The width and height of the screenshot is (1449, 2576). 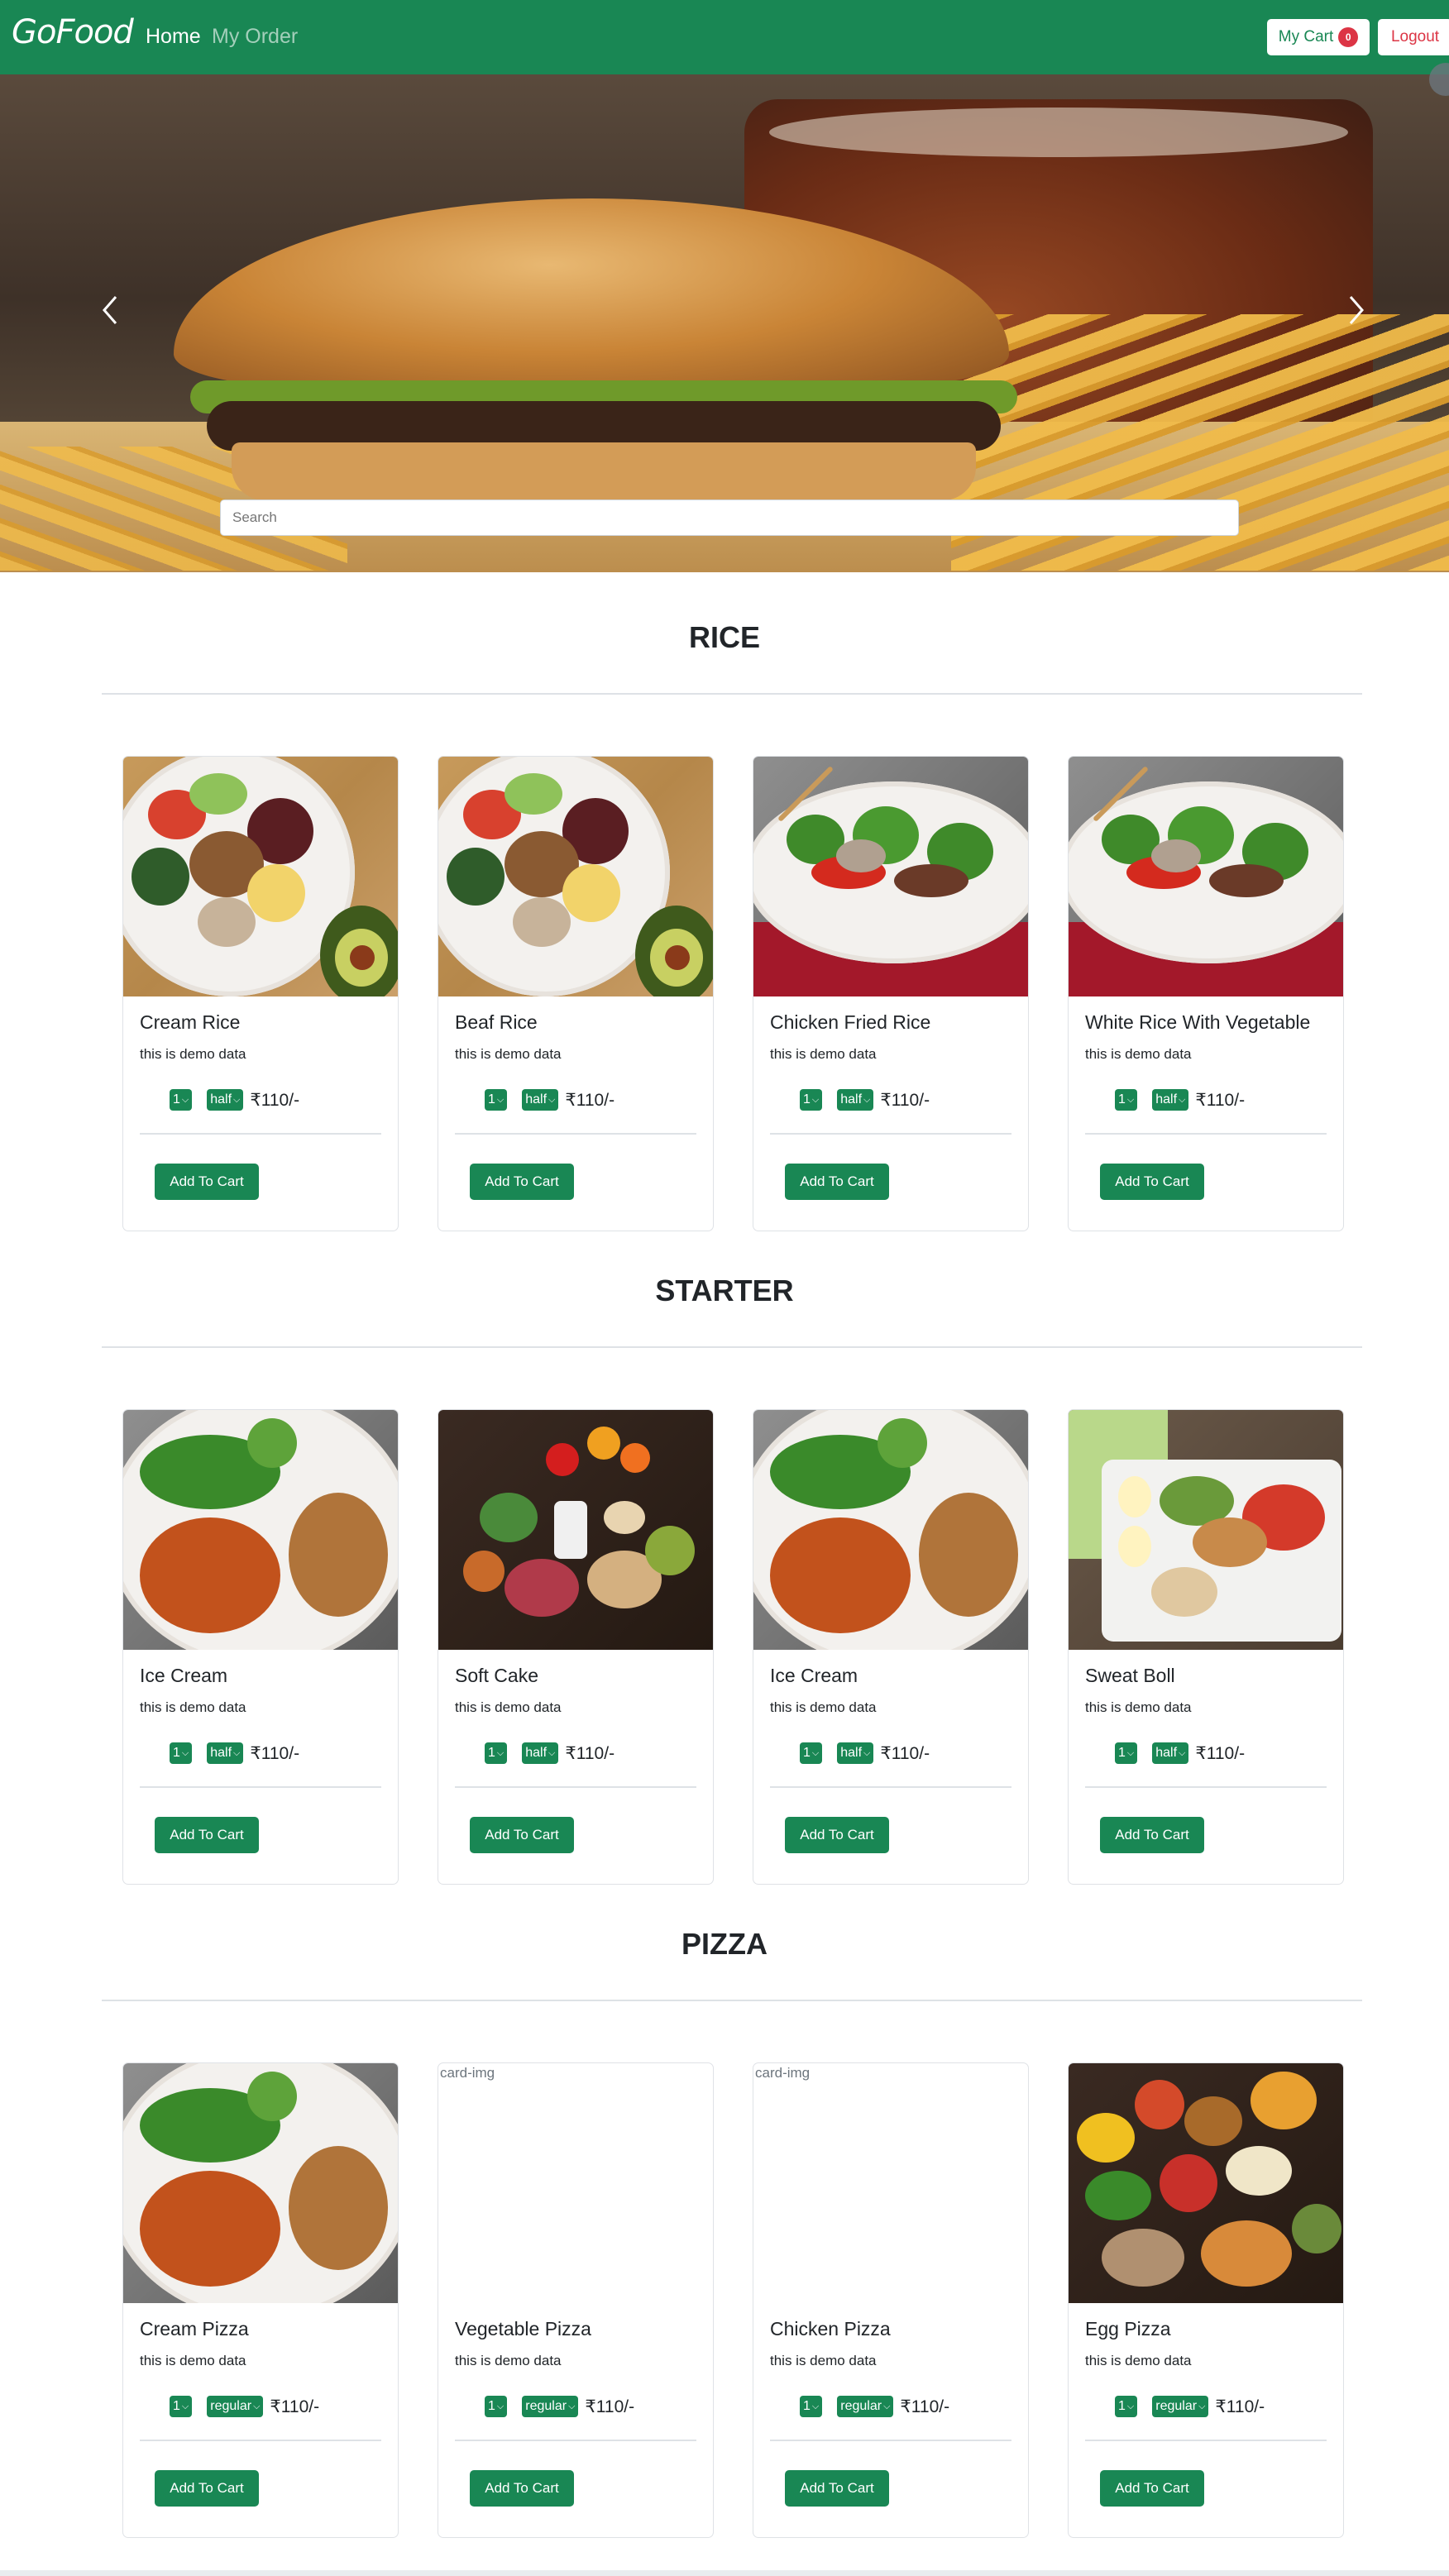 I want to click on food-image-rice-plate, so click(x=260, y=876).